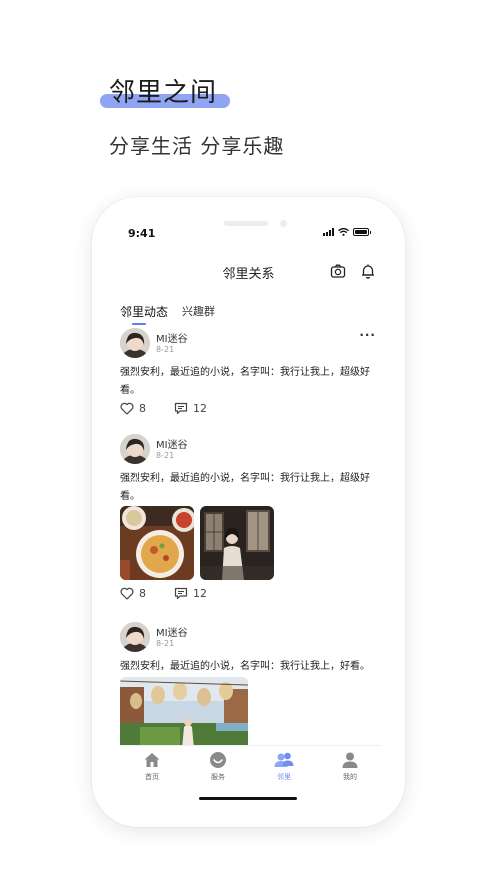  I want to click on tab-interest-groups: 兴趣群, so click(198, 311).